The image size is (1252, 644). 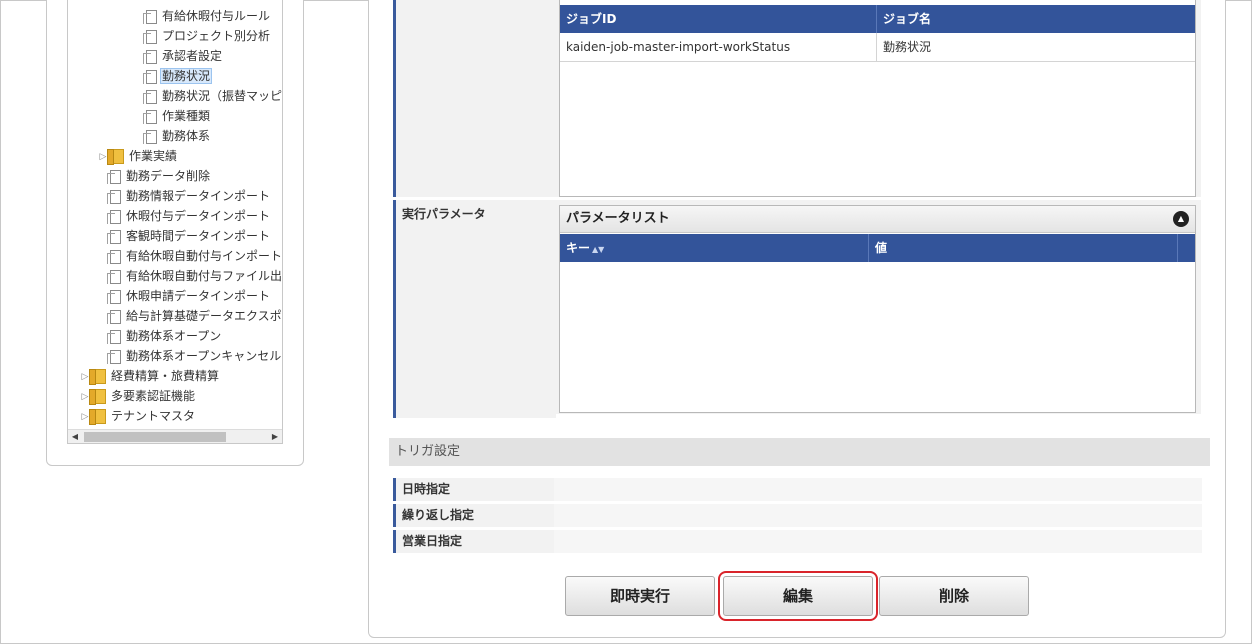 What do you see at coordinates (907, 47) in the screenshot?
I see `job-name-cell: 勤務状況` at bounding box center [907, 47].